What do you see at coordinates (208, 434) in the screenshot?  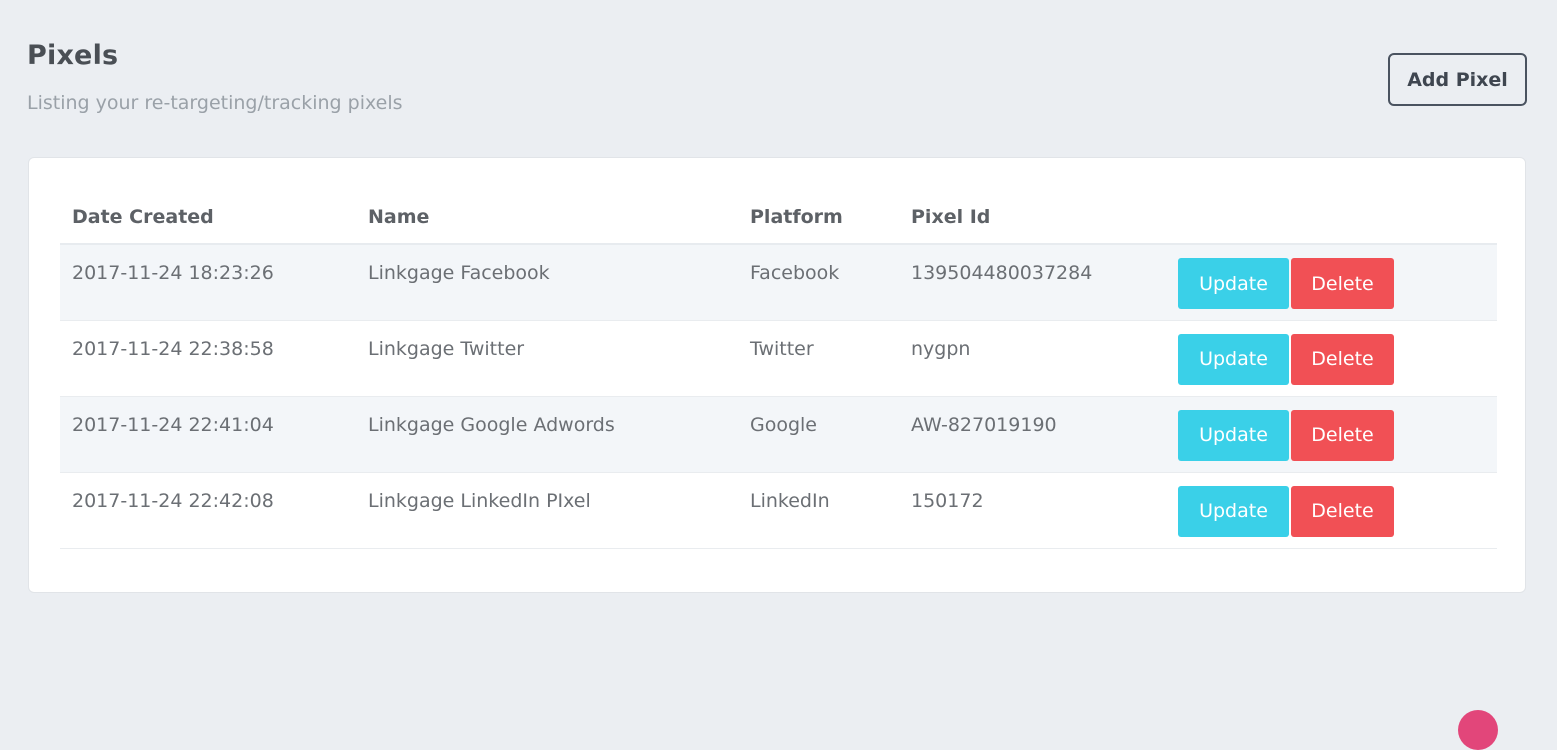 I see `date-created-cell: 2017-11-24 22:41:04` at bounding box center [208, 434].